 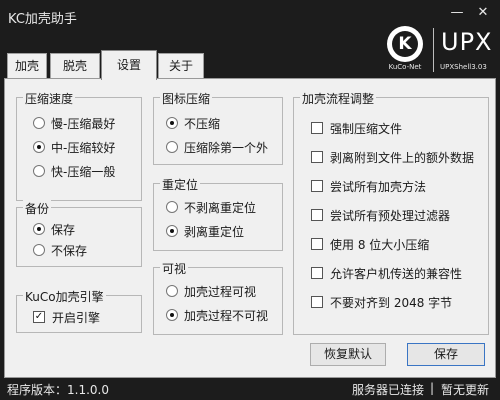 What do you see at coordinates (39, 317) in the screenshot?
I see `checkbox-checked-icon: ✓` at bounding box center [39, 317].